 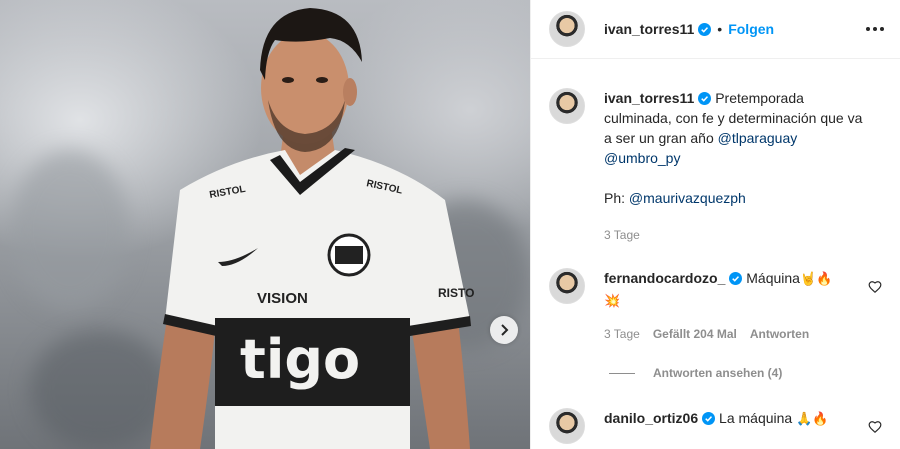 I want to click on mention-umbro: @umbro_py, so click(x=642, y=158).